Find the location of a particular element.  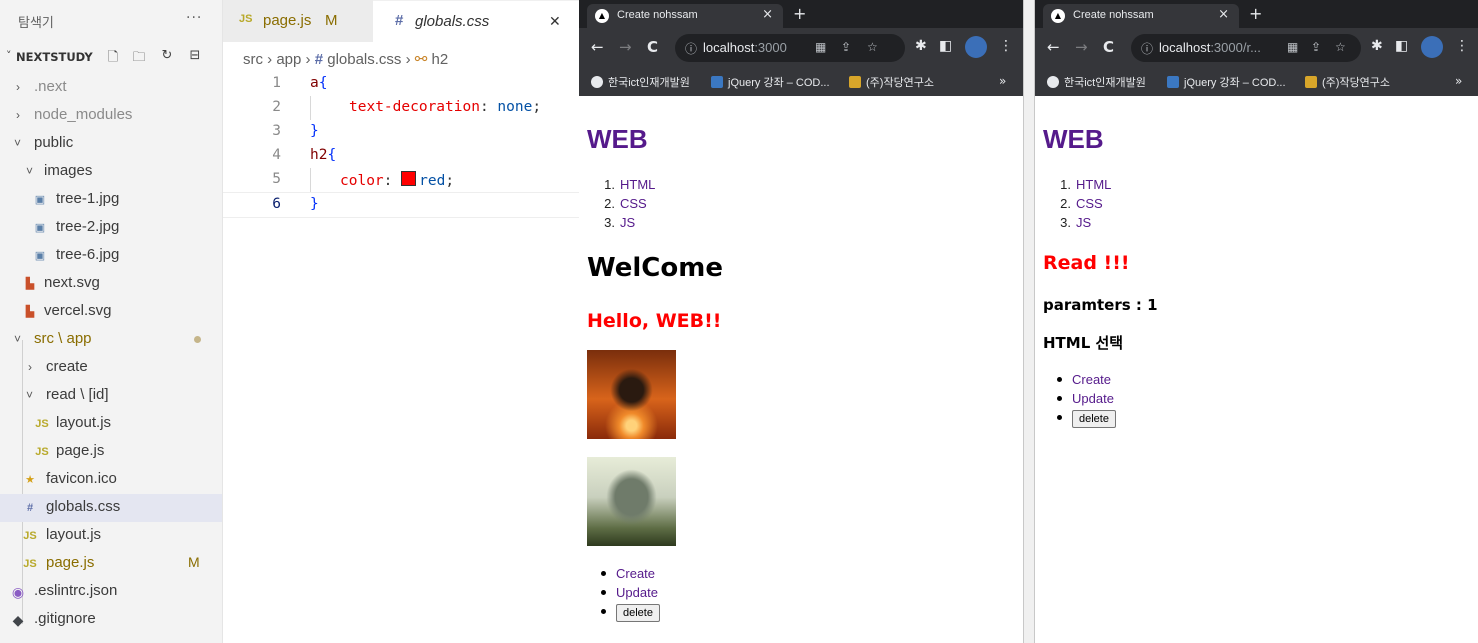

tree-item-page-js: JS page.js M is located at coordinates (111, 564).